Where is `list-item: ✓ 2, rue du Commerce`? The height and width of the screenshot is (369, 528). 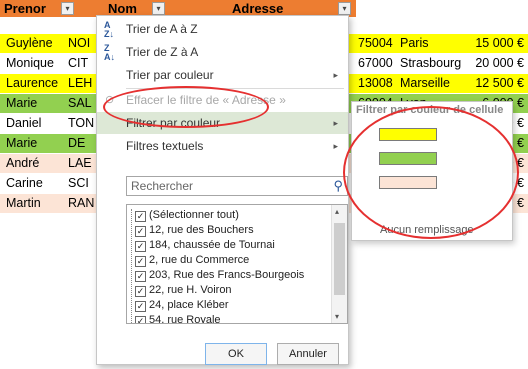
list-item: ✓ 2, rue du Commerce is located at coordinates (192, 260).